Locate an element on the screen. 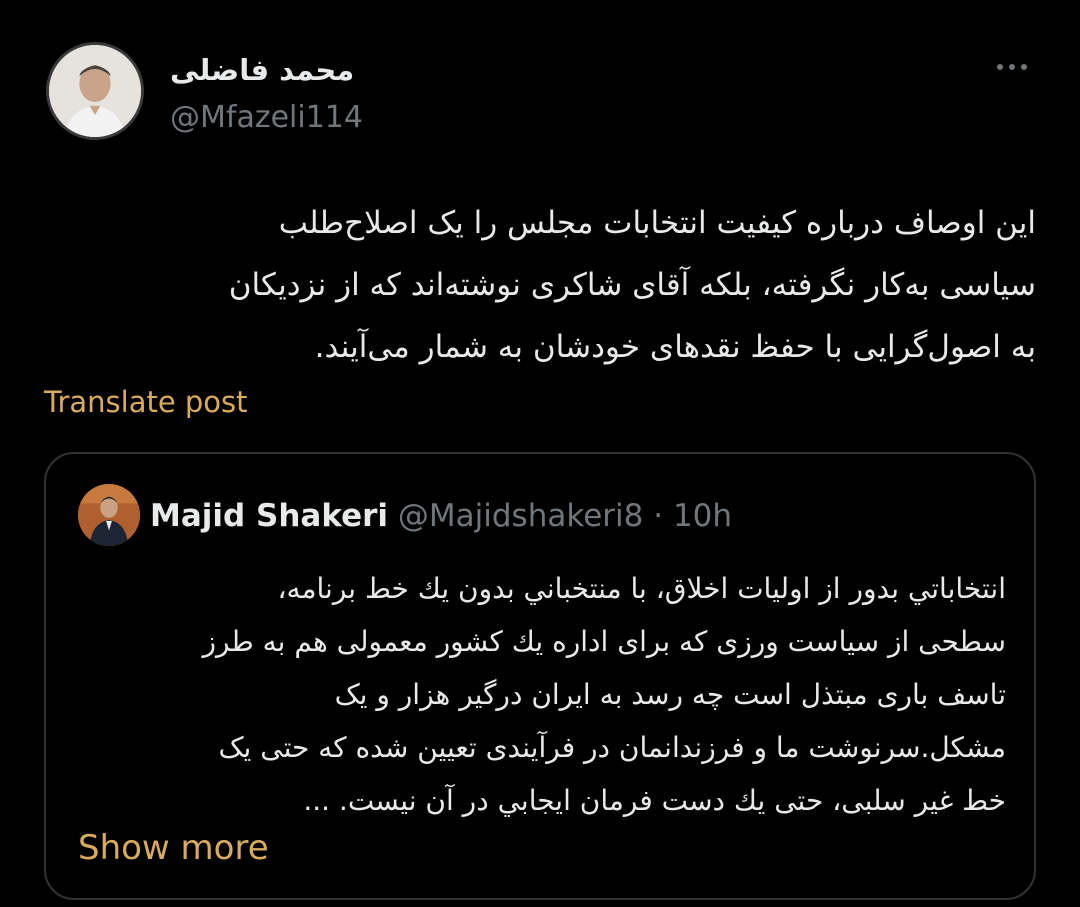  author-handle: @Mfazeli114 is located at coordinates (266, 118).